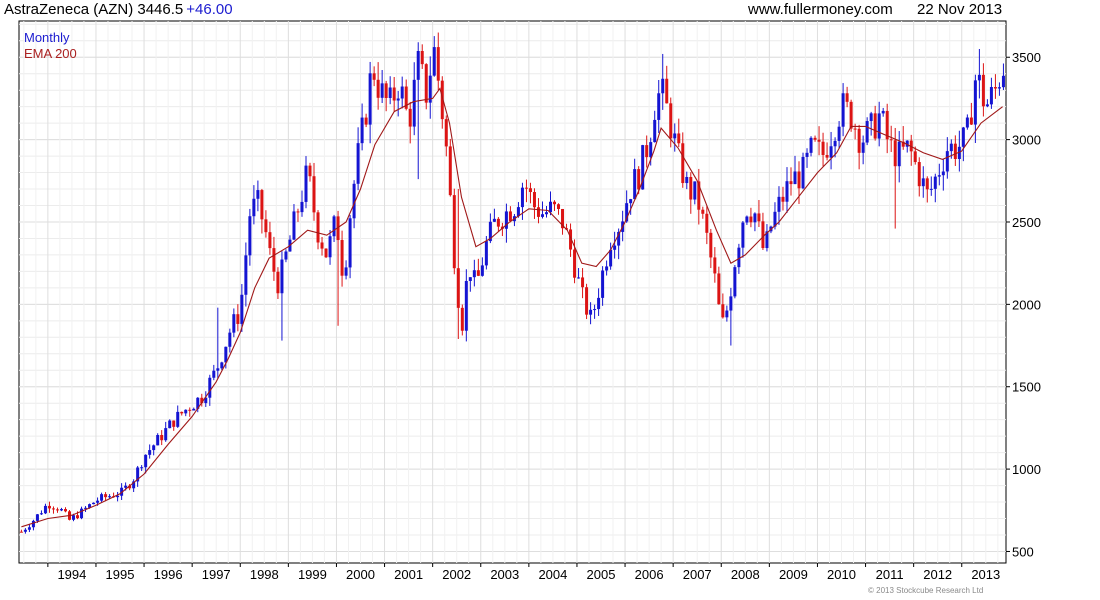 The width and height of the screenshot is (1100, 600). I want to click on legend-ema: EMA 200, so click(50, 53).